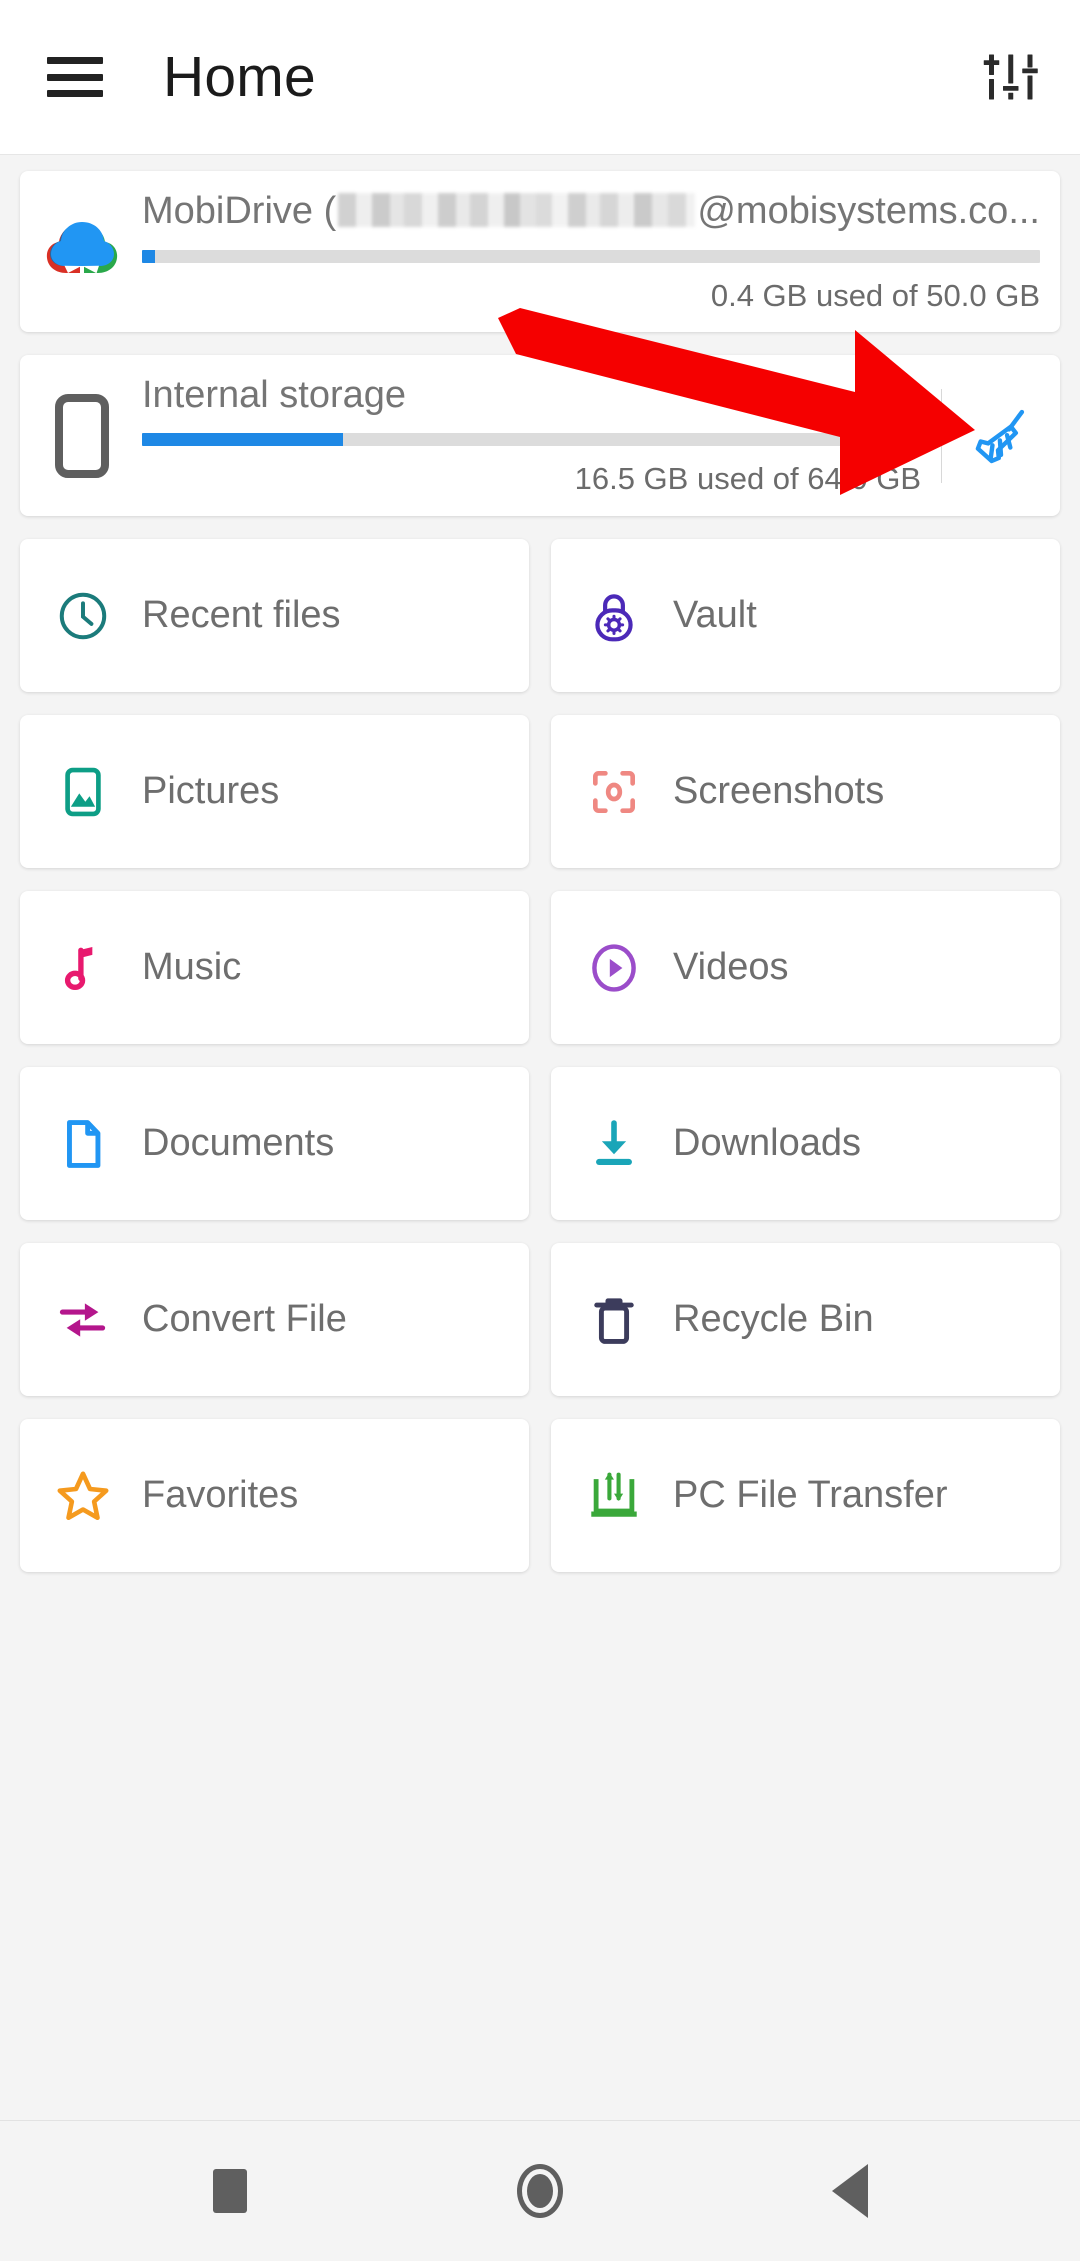  I want to click on trash-icon, so click(614, 1320).